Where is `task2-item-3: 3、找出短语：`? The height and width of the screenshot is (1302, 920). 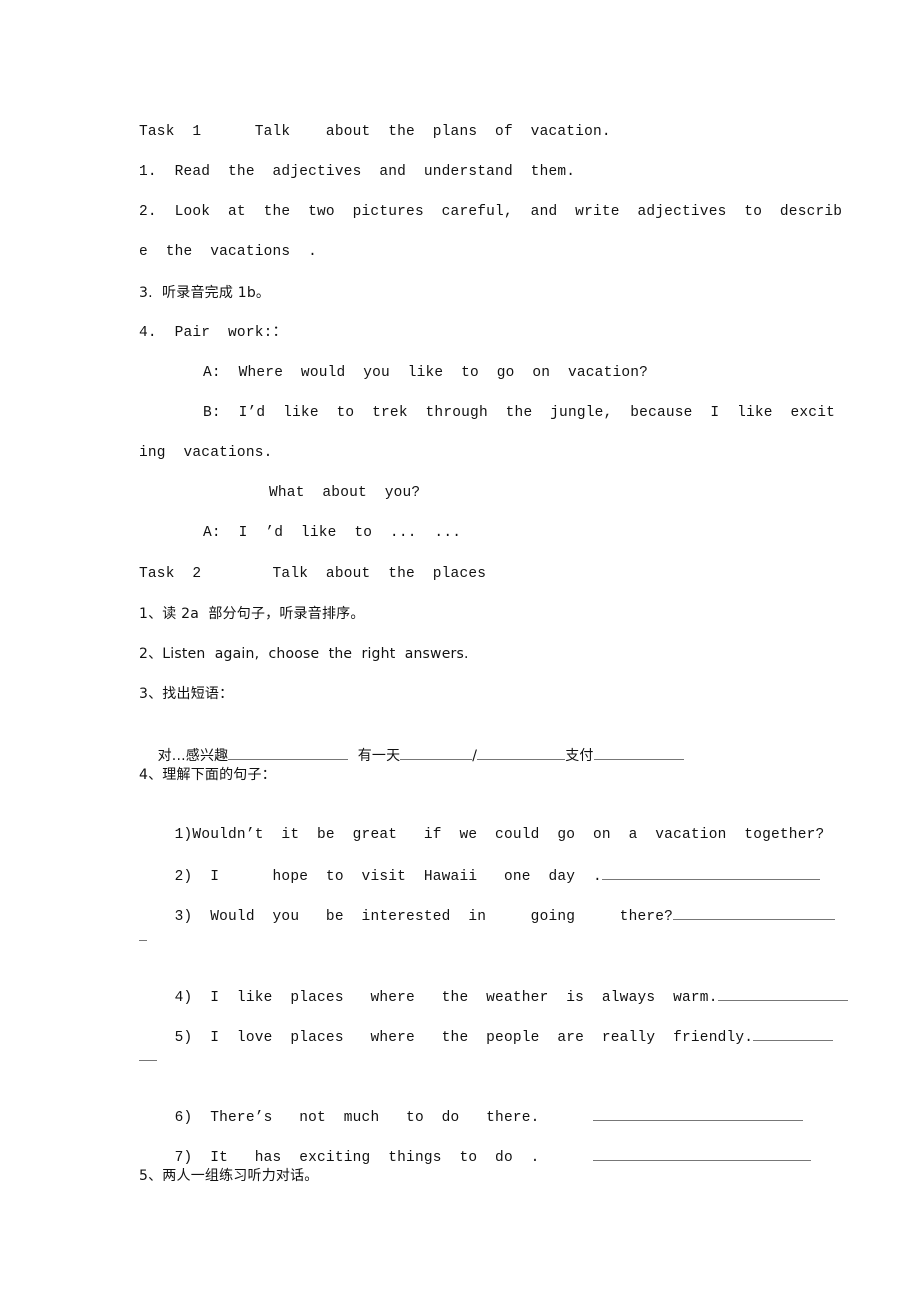 task2-item-3: 3、找出短语： is located at coordinates (186, 694).